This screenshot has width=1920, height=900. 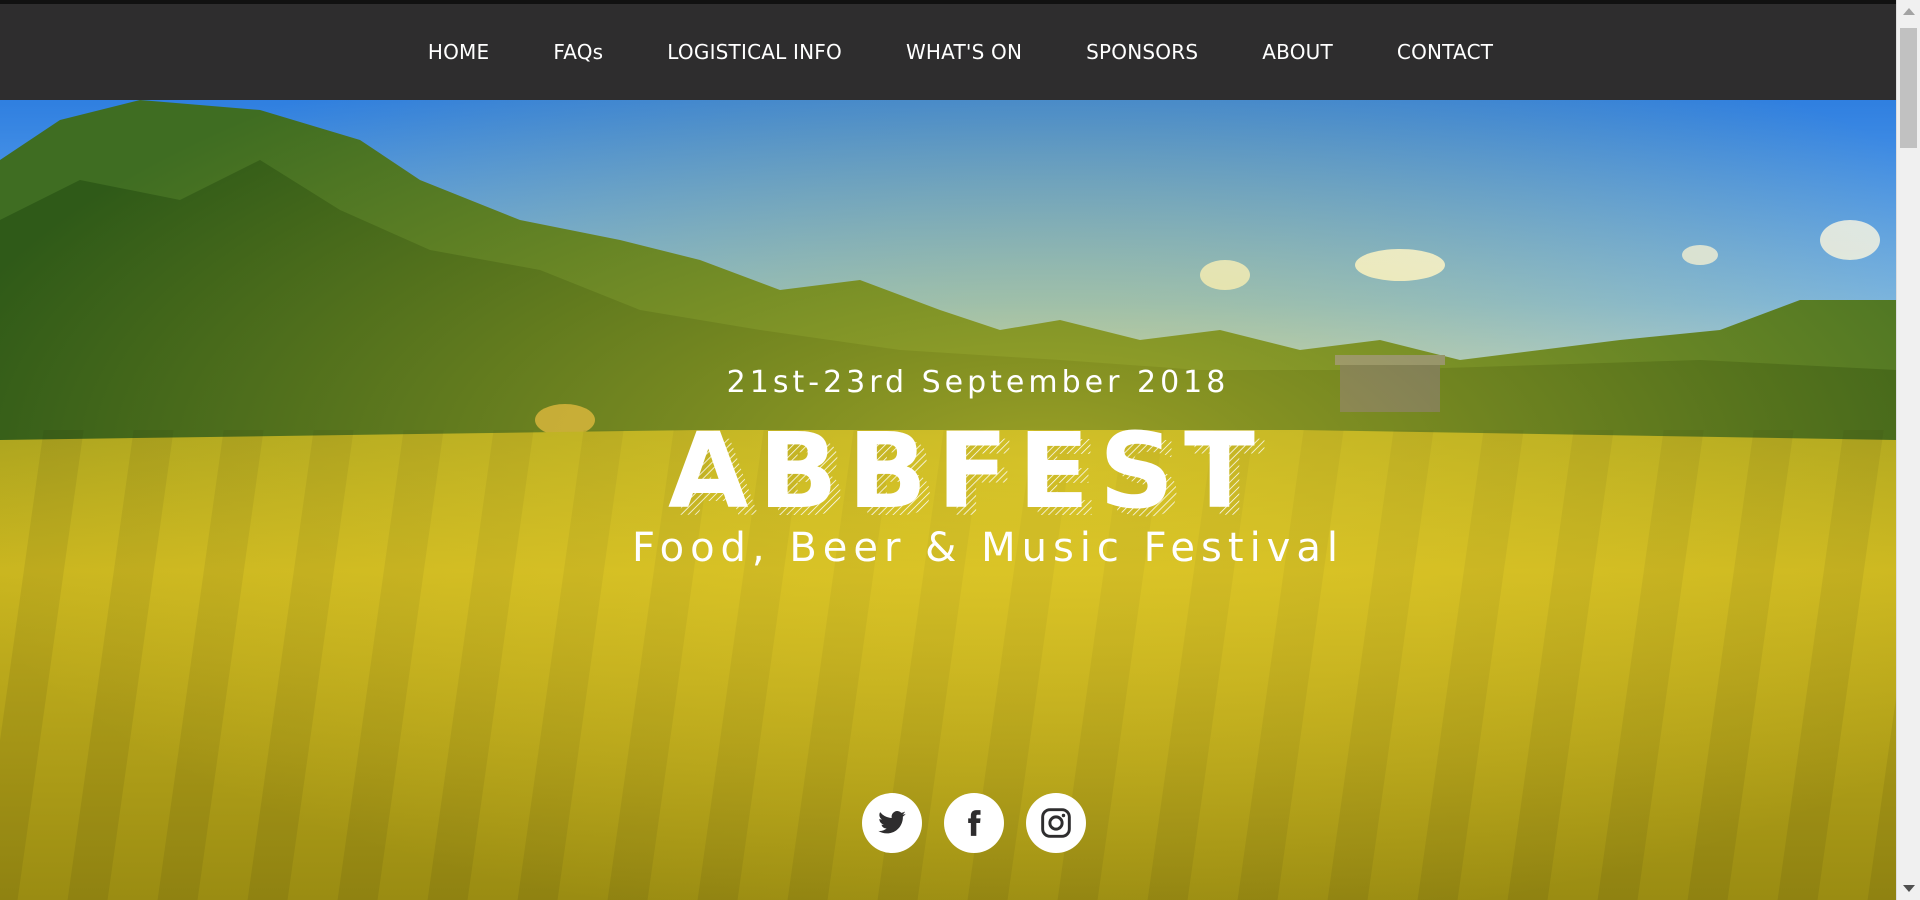 What do you see at coordinates (1142, 52) in the screenshot?
I see `nav-item-sponsors: SPONSORS` at bounding box center [1142, 52].